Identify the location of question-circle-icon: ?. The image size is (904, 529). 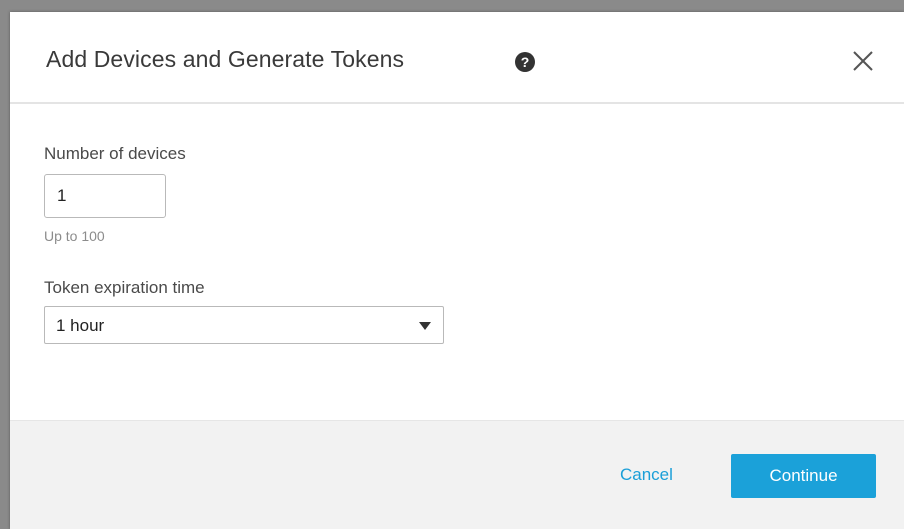
(525, 62).